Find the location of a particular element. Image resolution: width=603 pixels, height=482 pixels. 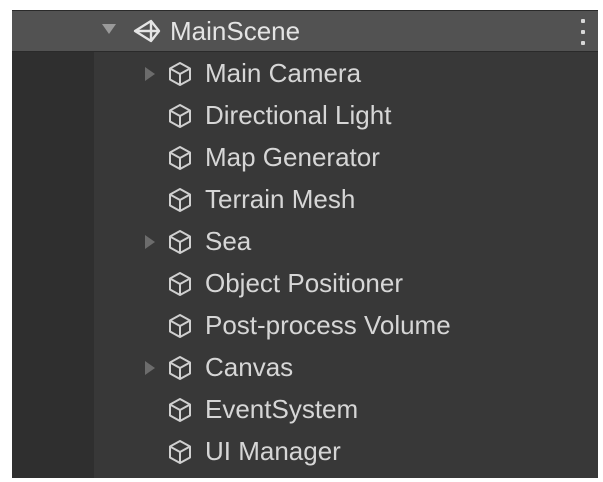

hierarchy-item: Main Camera is located at coordinates (305, 73).